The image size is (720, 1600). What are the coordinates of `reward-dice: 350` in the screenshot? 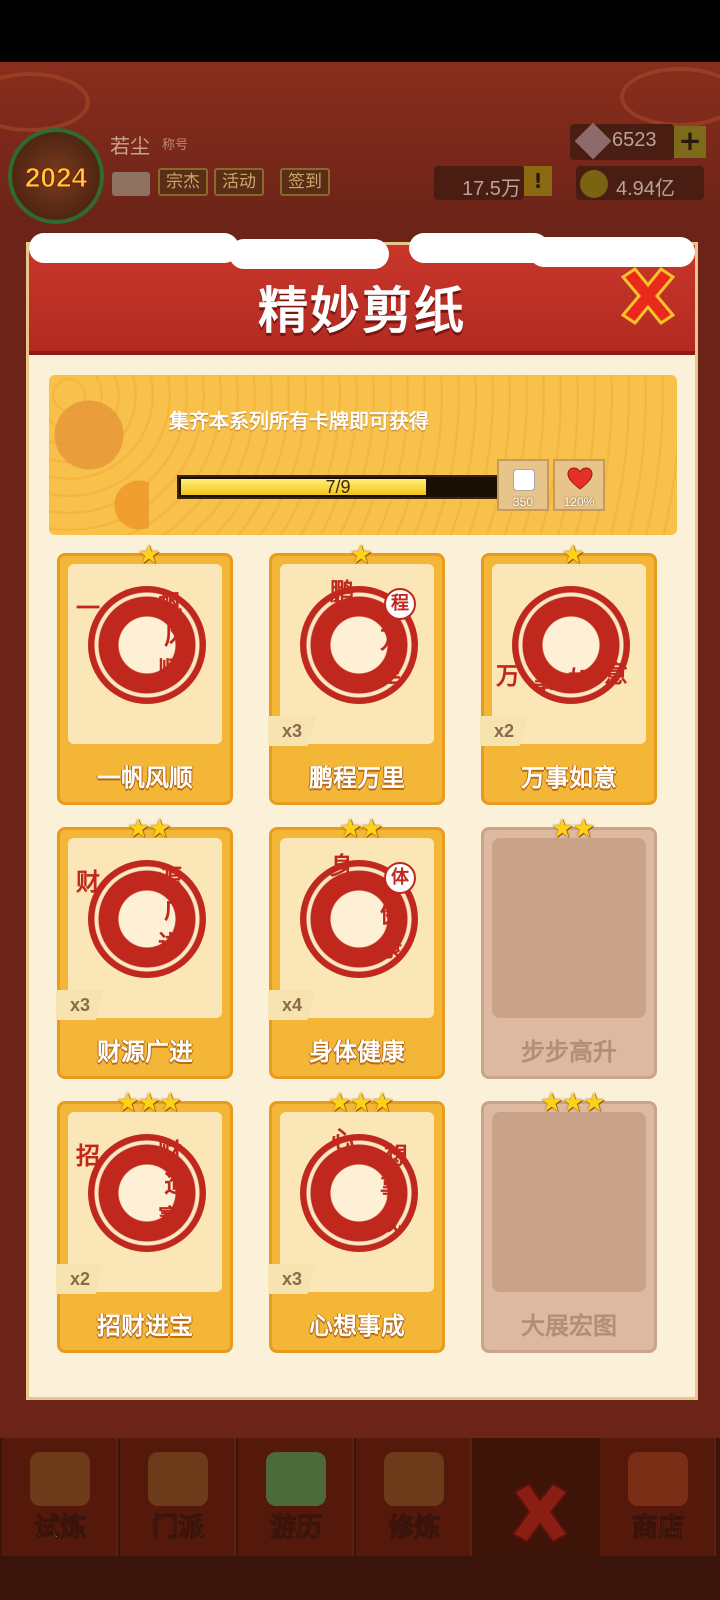 It's located at (523, 485).